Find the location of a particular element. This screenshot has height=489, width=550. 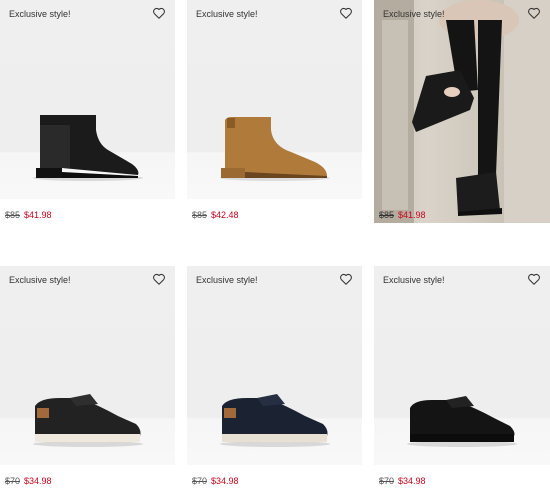

navy-sneaker-image is located at coordinates (275, 420).